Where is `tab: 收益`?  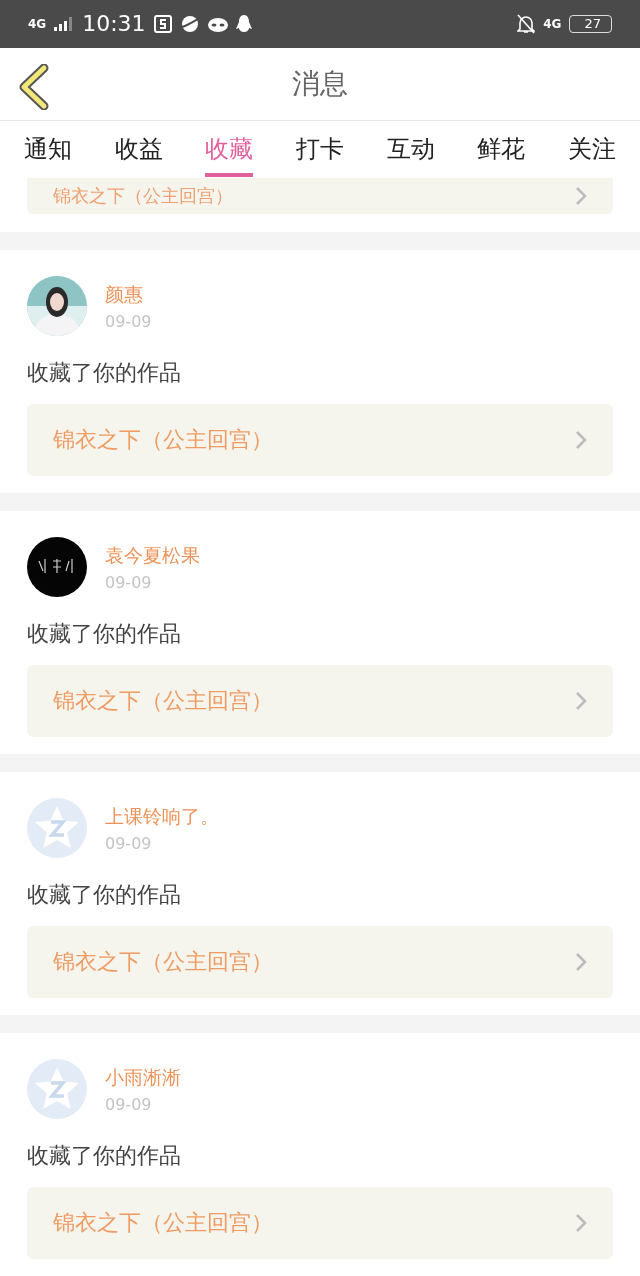 tab: 收益 is located at coordinates (138, 150).